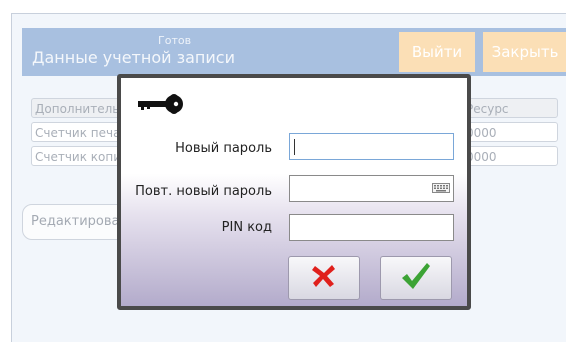 The width and height of the screenshot is (566, 342). What do you see at coordinates (133, 57) in the screenshot?
I see `page-title: Данные учетной записи` at bounding box center [133, 57].